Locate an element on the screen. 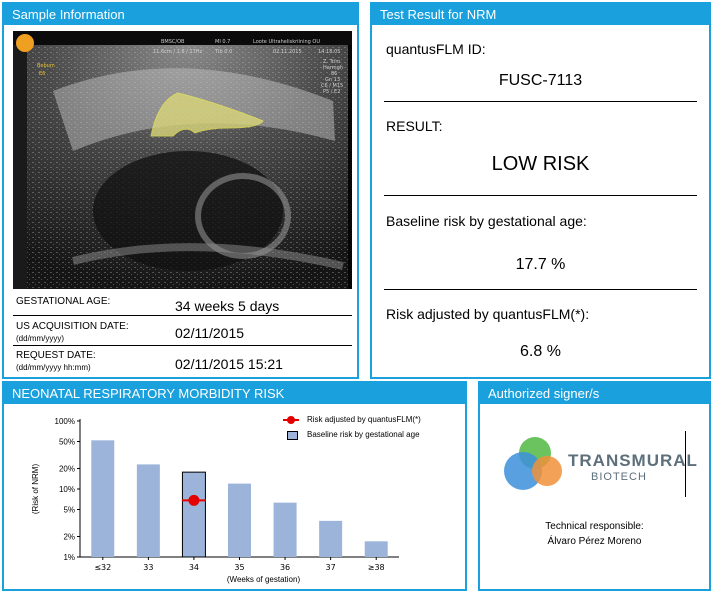  result-value: LOW RISK is located at coordinates (540, 164).